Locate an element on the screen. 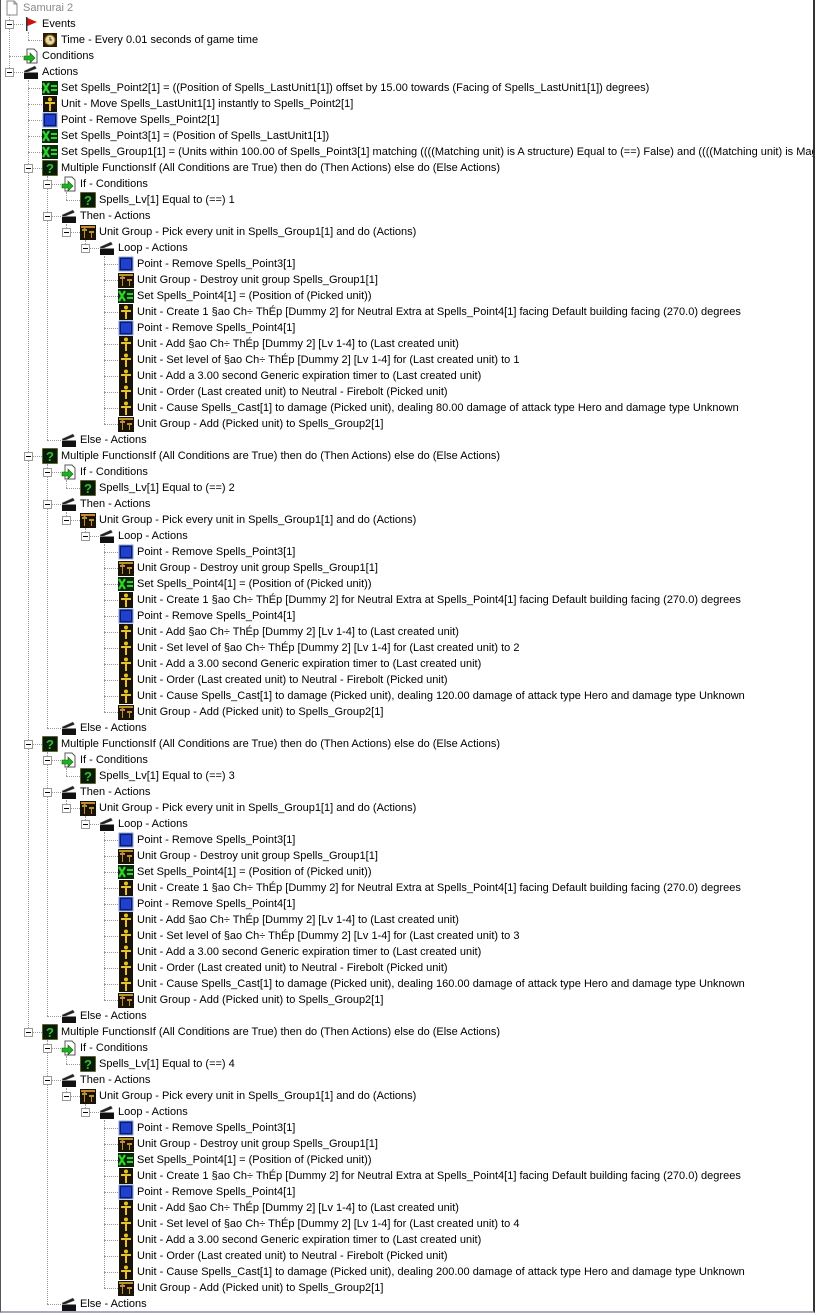  tree-node-spells-lv-1-equal-to-3: ? Spells_Lv[1] Equal to (==) 3 is located at coordinates (407, 776).